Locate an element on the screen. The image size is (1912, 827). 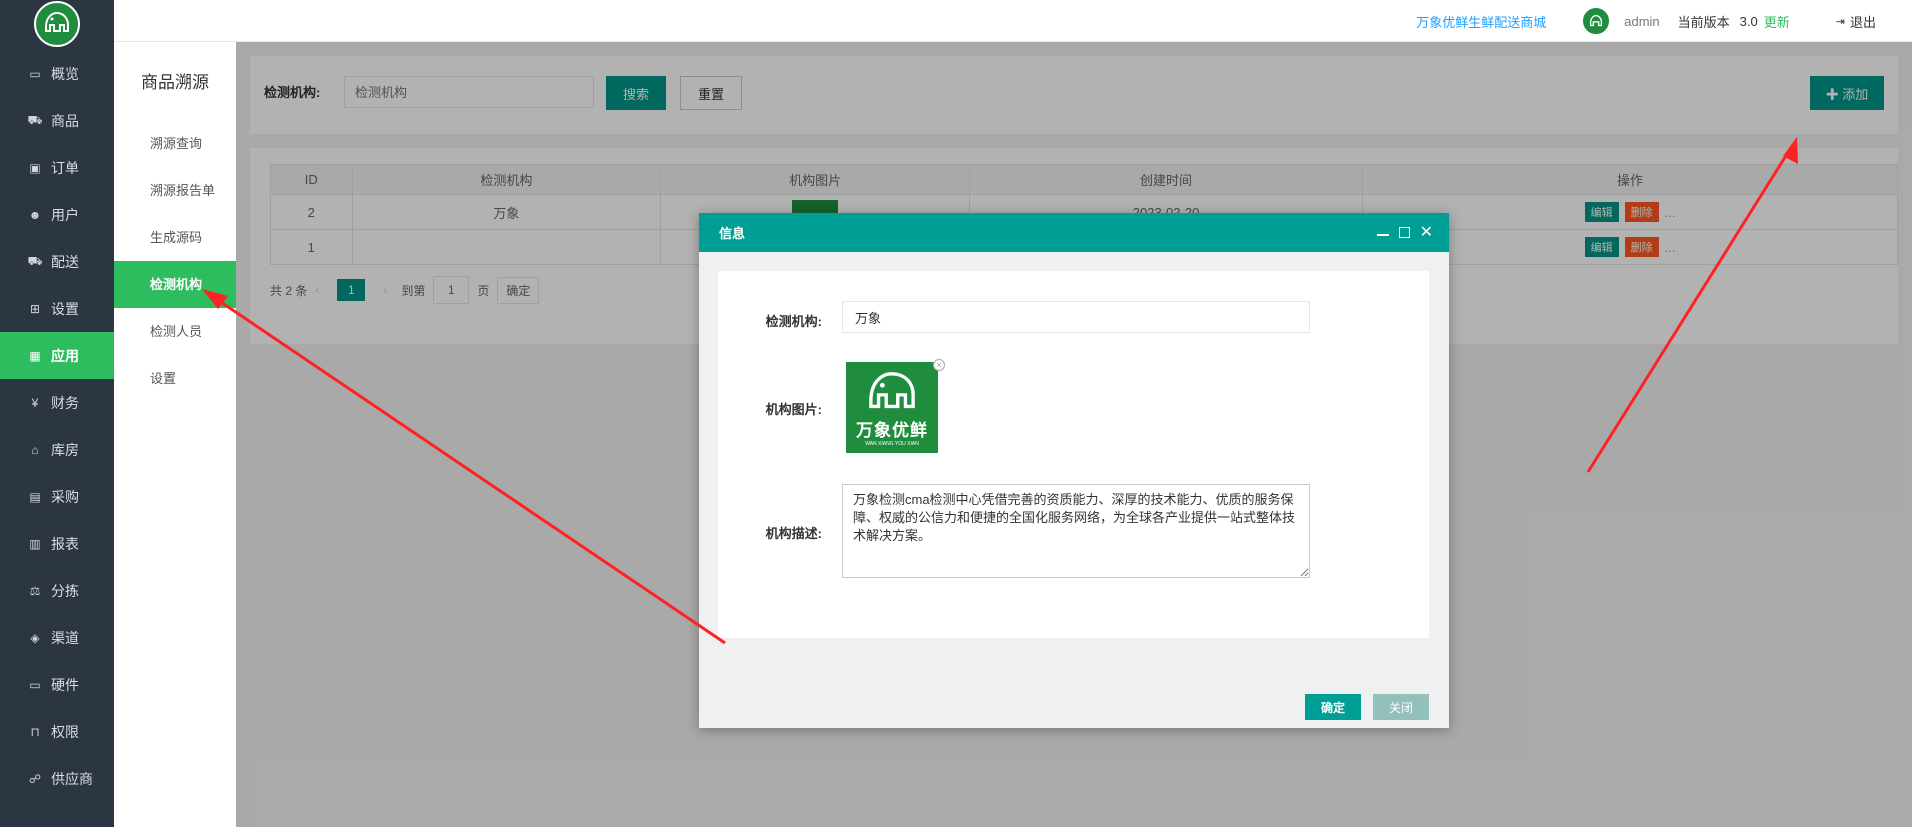
sidebar-item-label: 渠道 is located at coordinates (65, 637).